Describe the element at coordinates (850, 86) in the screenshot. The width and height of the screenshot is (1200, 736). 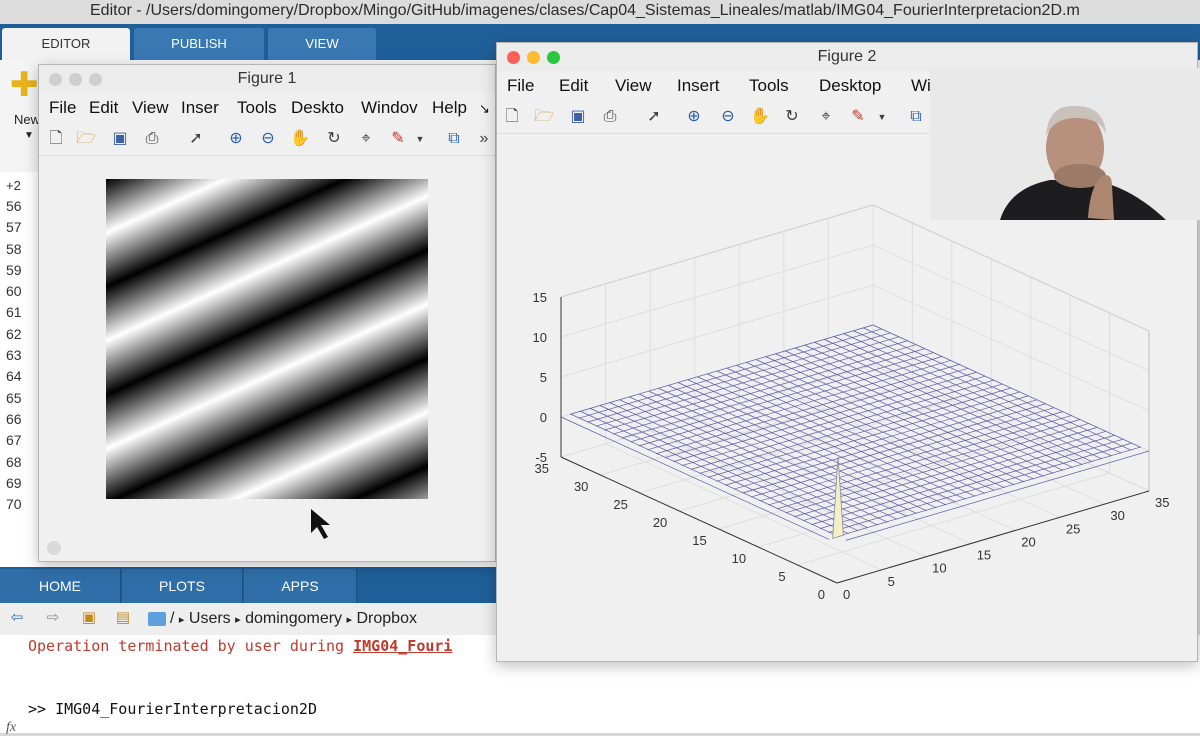
I see `menu-desktop: Desktop` at that location.